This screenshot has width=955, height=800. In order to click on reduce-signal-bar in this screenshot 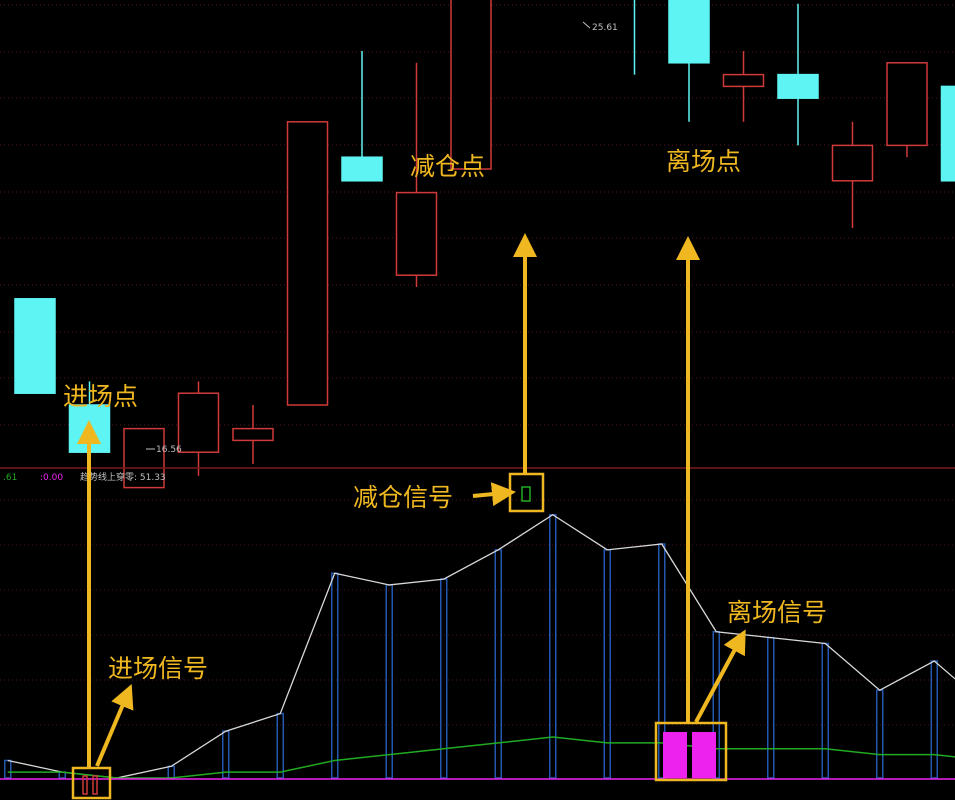, I will do `click(526, 494)`.